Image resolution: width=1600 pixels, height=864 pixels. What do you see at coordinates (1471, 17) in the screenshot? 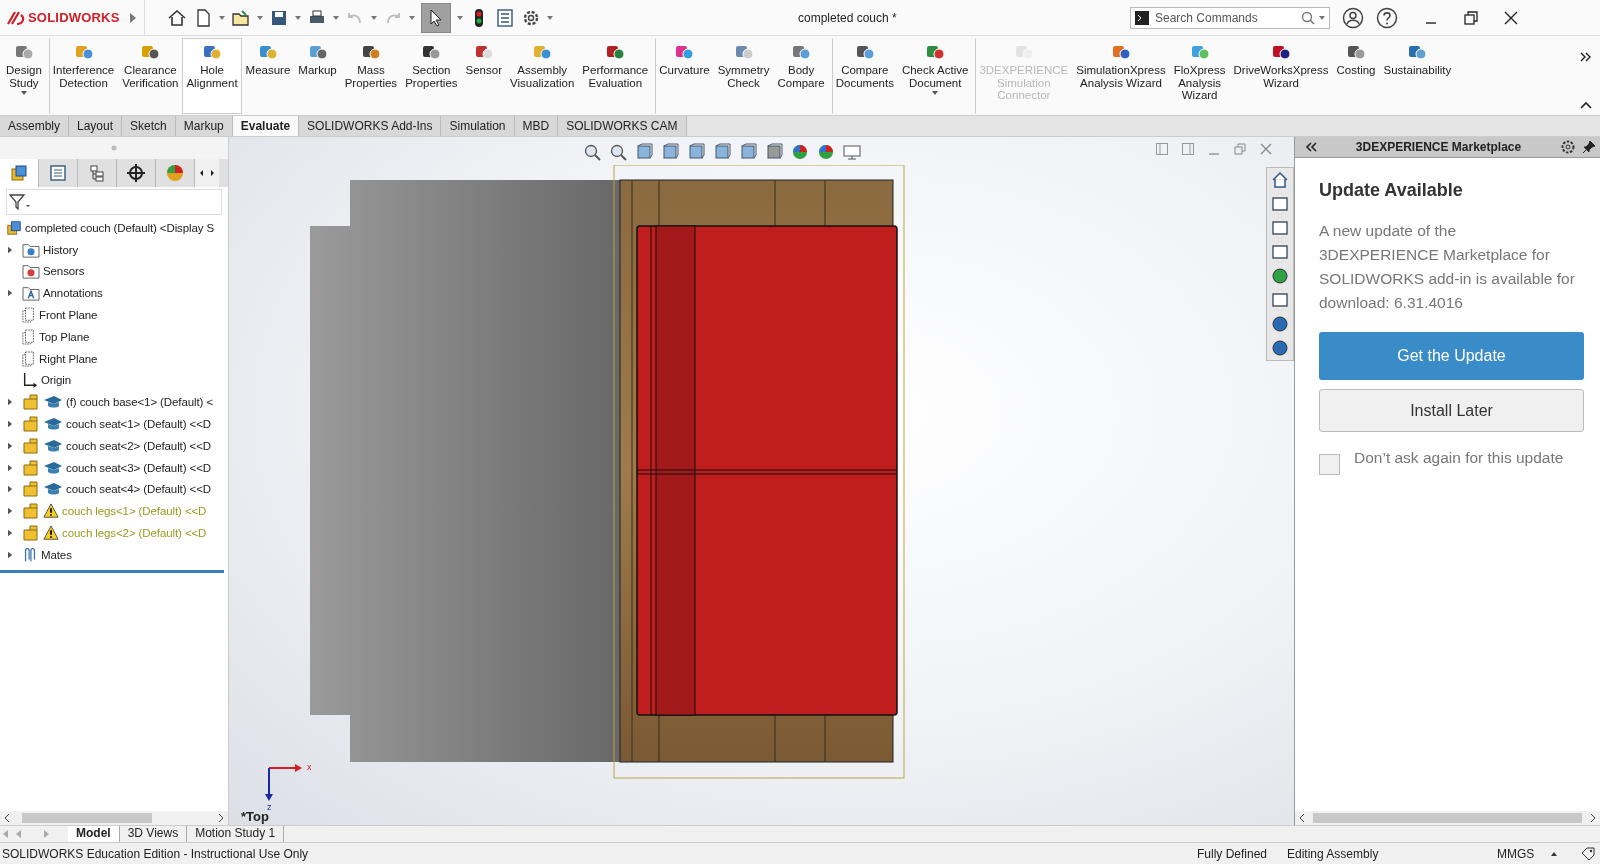
I see `restore-icon` at bounding box center [1471, 17].